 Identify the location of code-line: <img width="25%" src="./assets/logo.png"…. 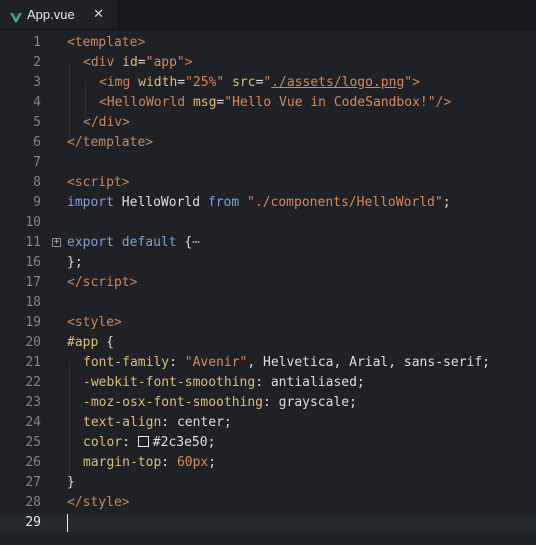
(259, 82).